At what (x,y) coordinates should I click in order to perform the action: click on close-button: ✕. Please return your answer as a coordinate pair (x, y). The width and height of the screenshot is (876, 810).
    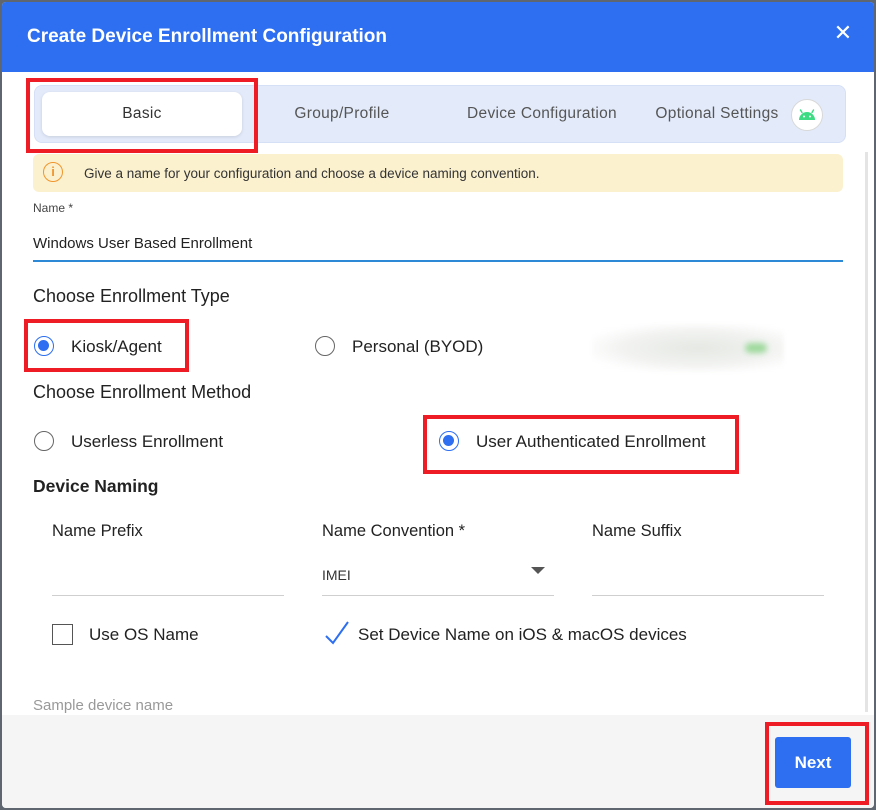
    Looking at the image, I should click on (843, 34).